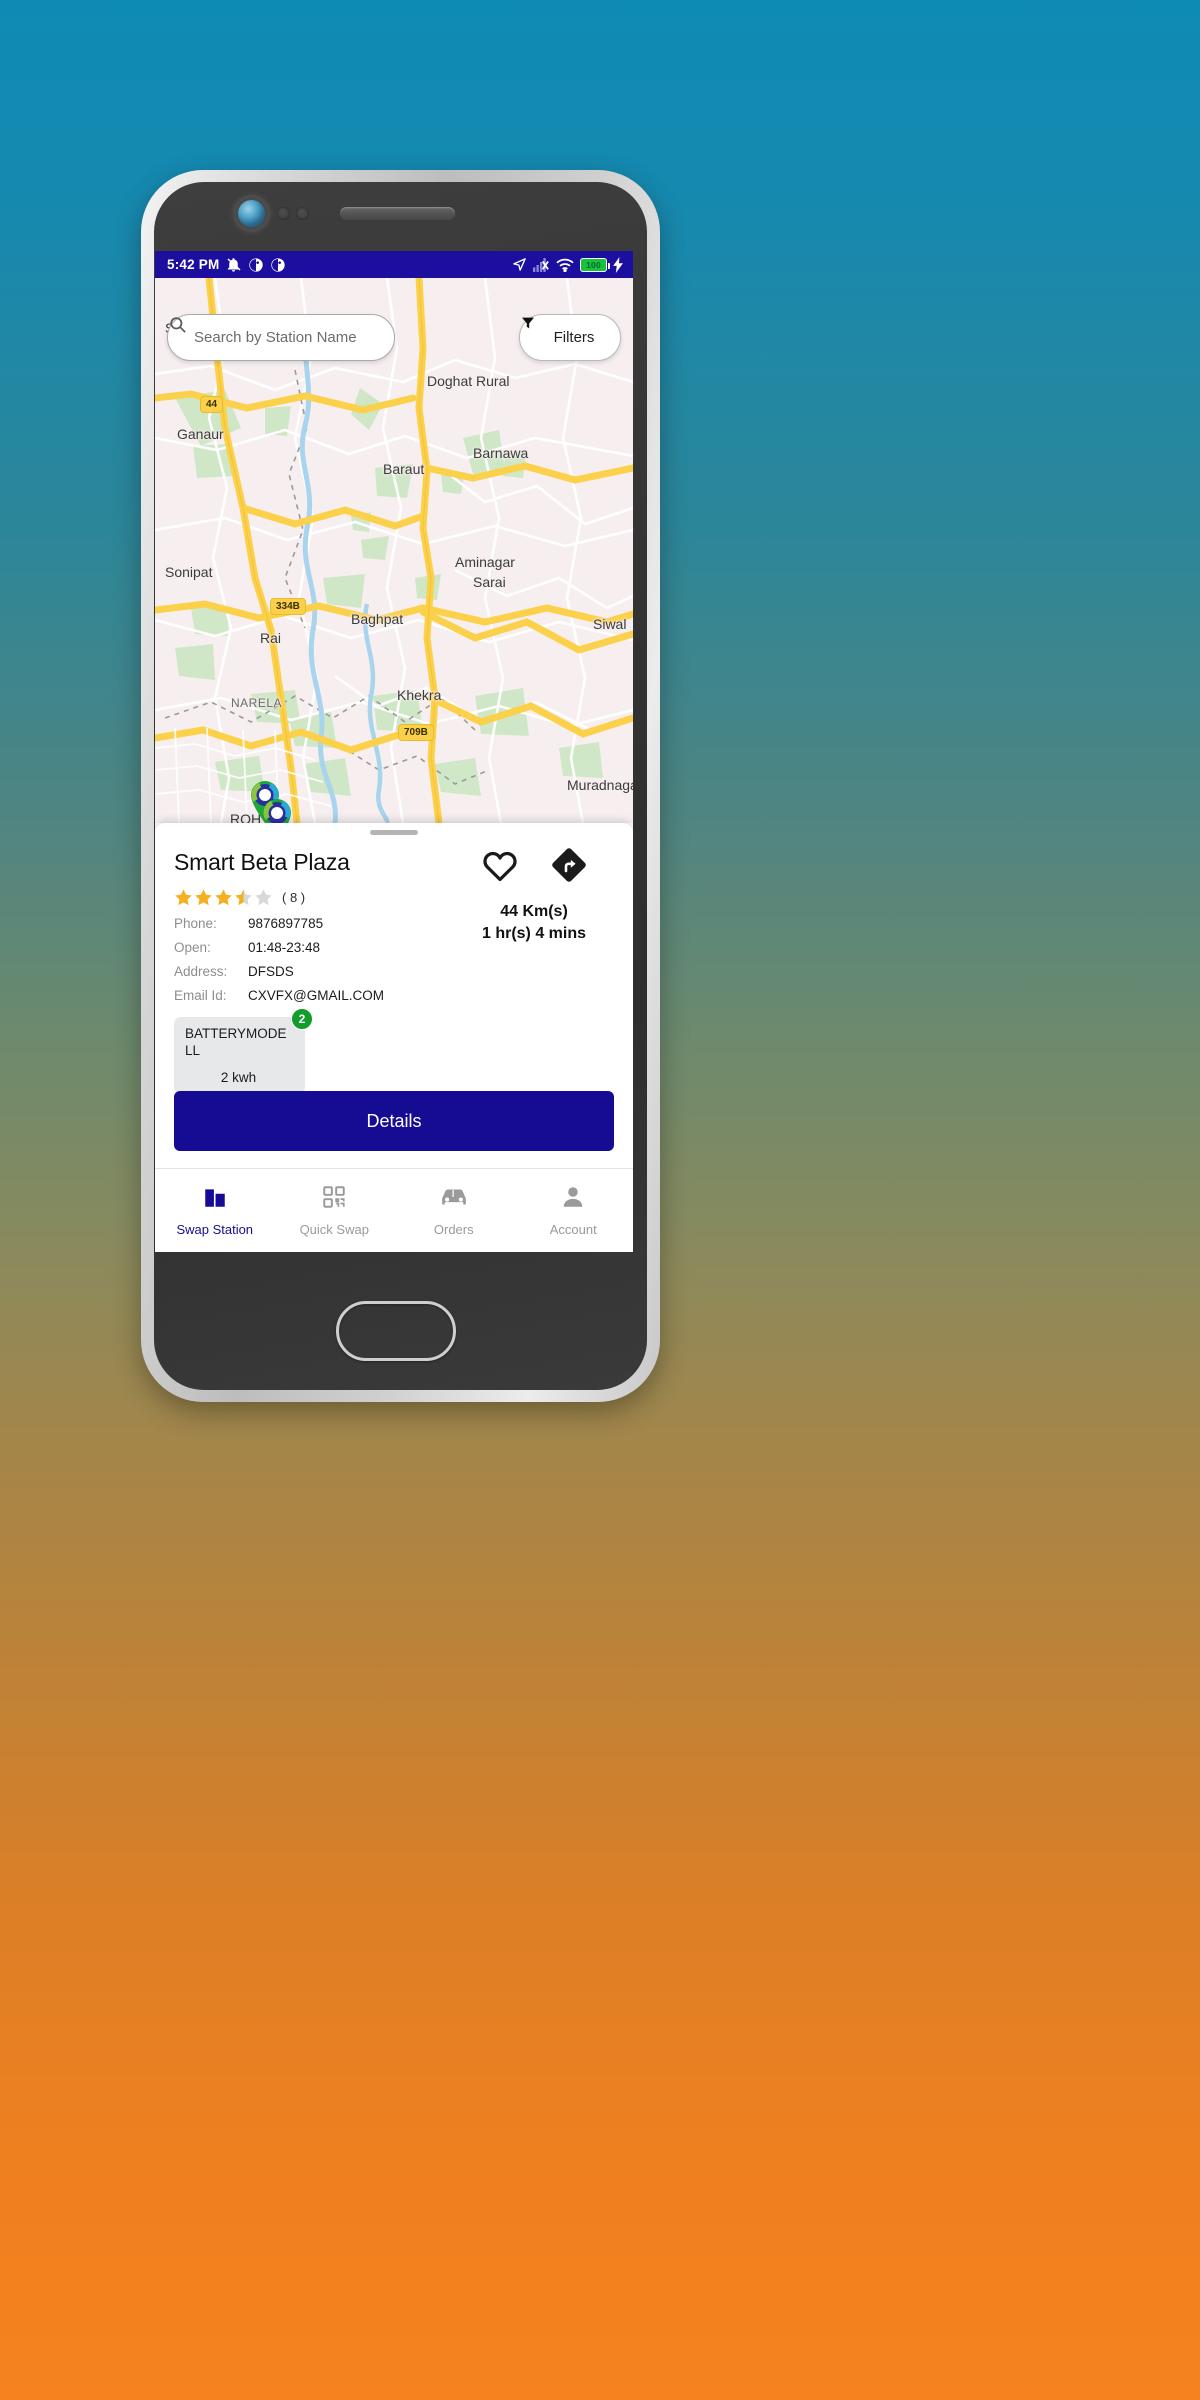  Describe the element at coordinates (394, 1121) in the screenshot. I see `details-button: Details` at that location.